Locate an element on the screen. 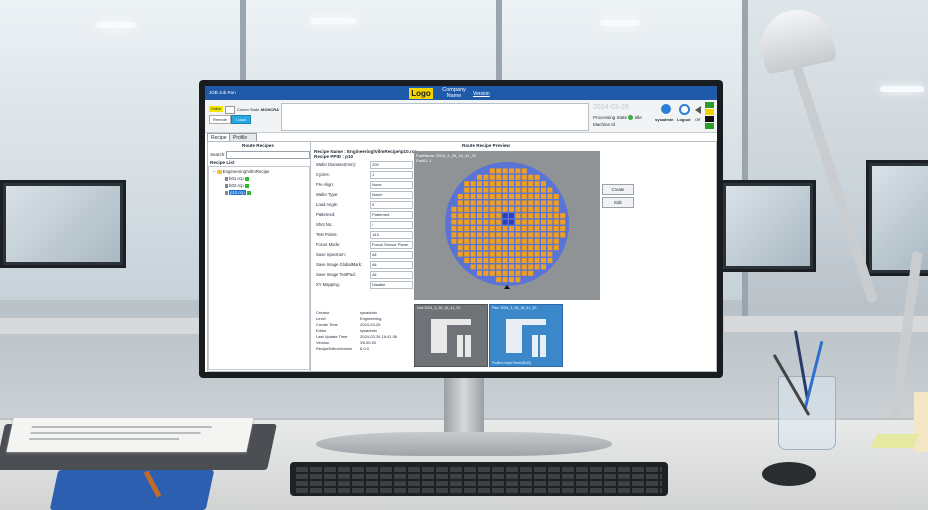  param-value: None is located at coordinates (391, 185).